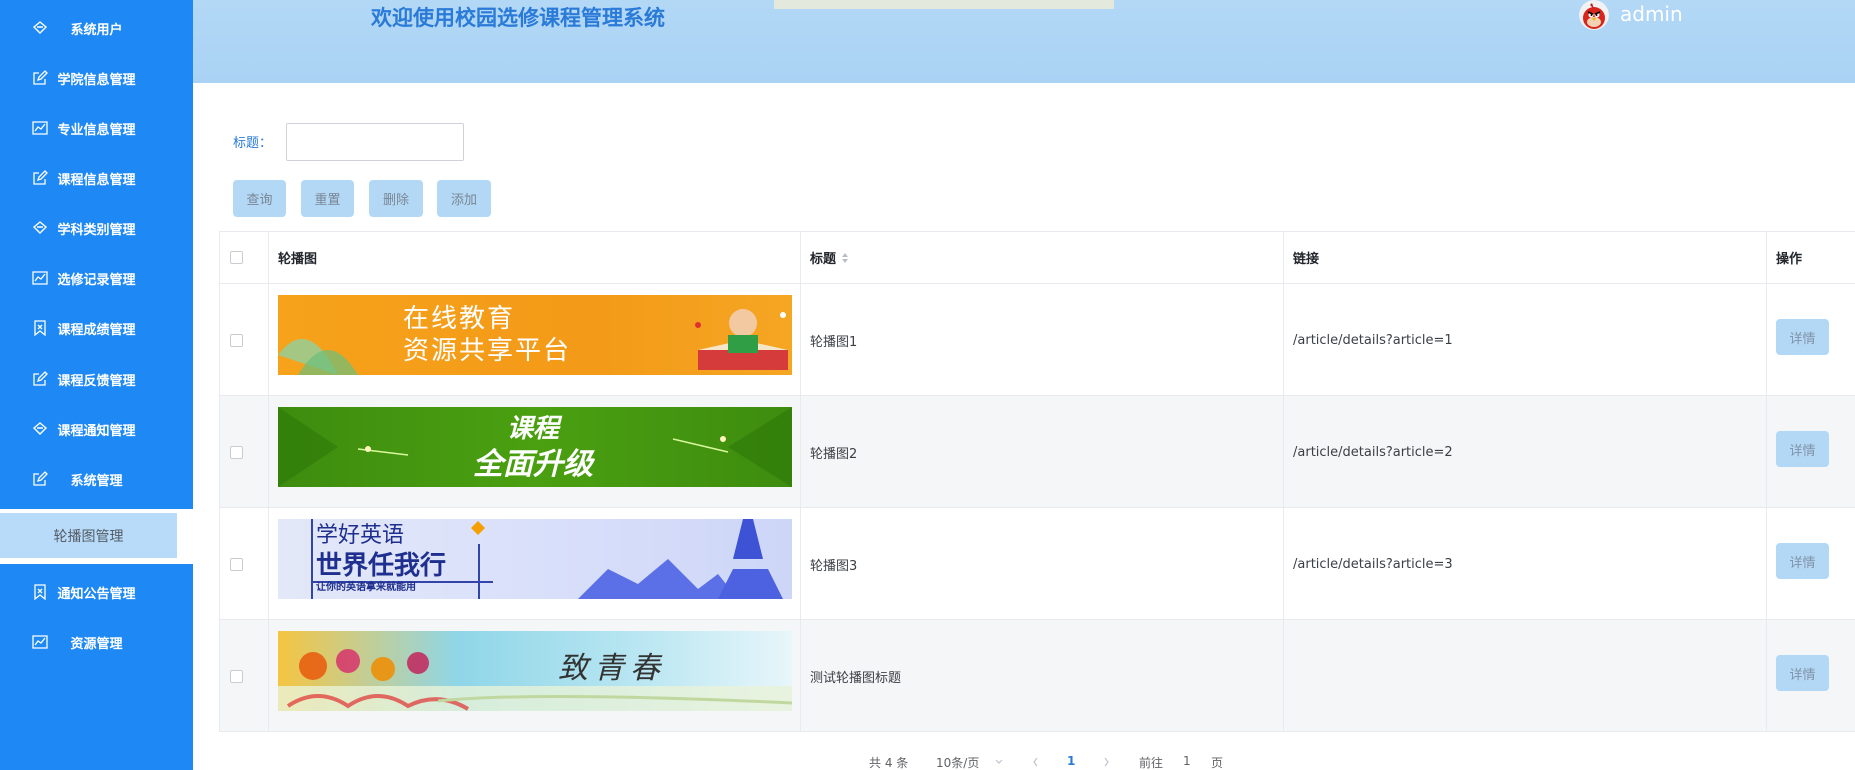  I want to click on chevron-down-icon, so click(999, 762).